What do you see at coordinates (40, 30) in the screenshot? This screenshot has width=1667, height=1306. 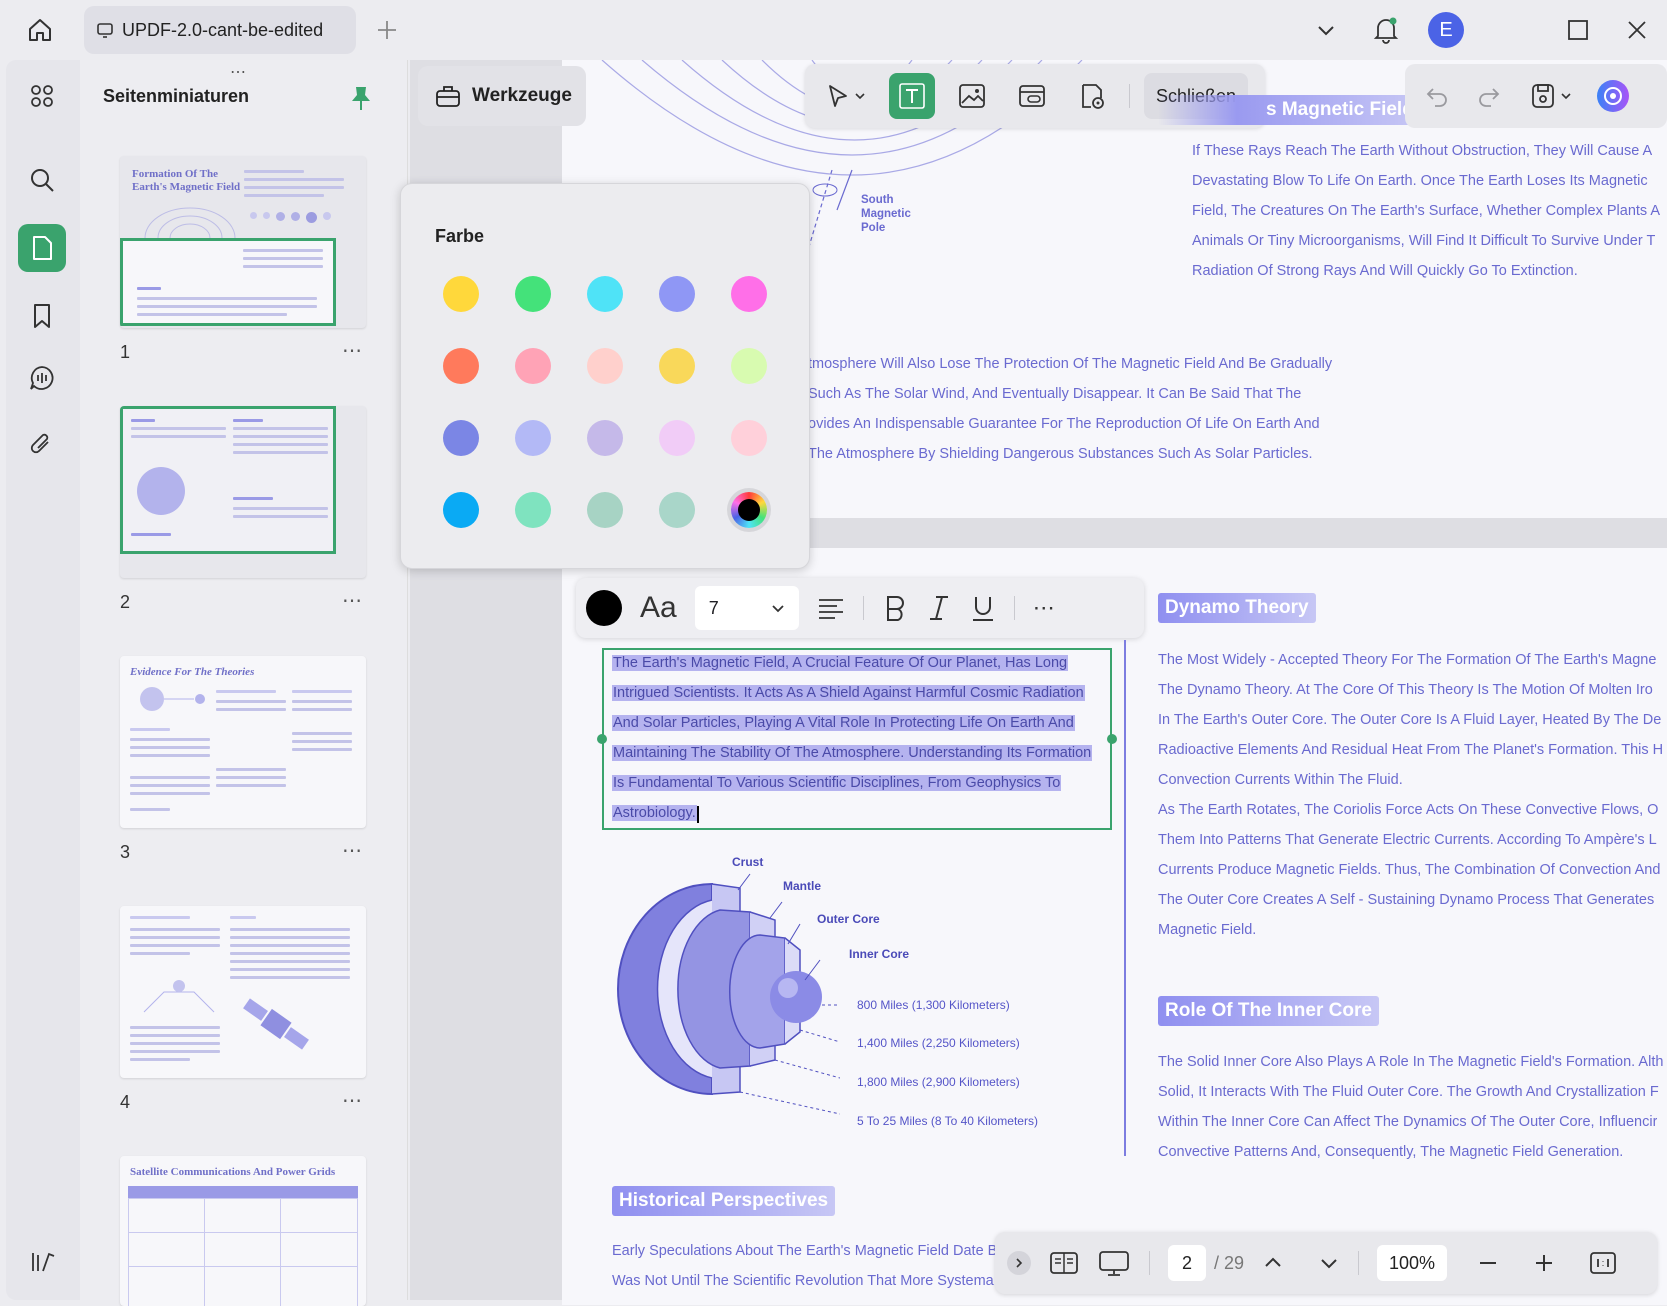 I see `home-icon` at bounding box center [40, 30].